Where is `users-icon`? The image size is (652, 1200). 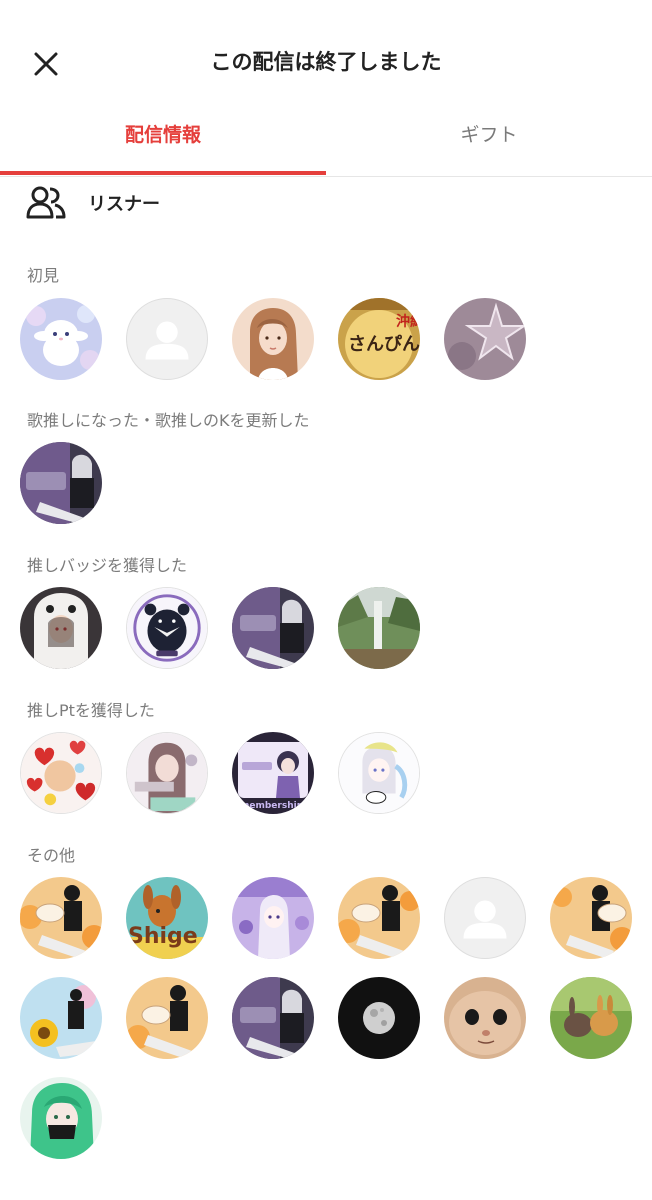
users-icon is located at coordinates (46, 202).